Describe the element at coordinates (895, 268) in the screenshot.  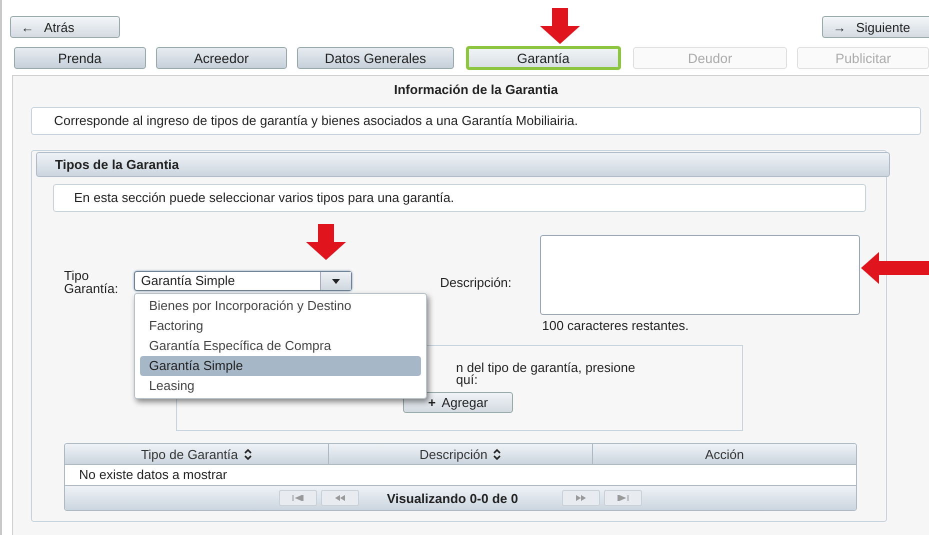
I see `left-arrow-icon` at that location.